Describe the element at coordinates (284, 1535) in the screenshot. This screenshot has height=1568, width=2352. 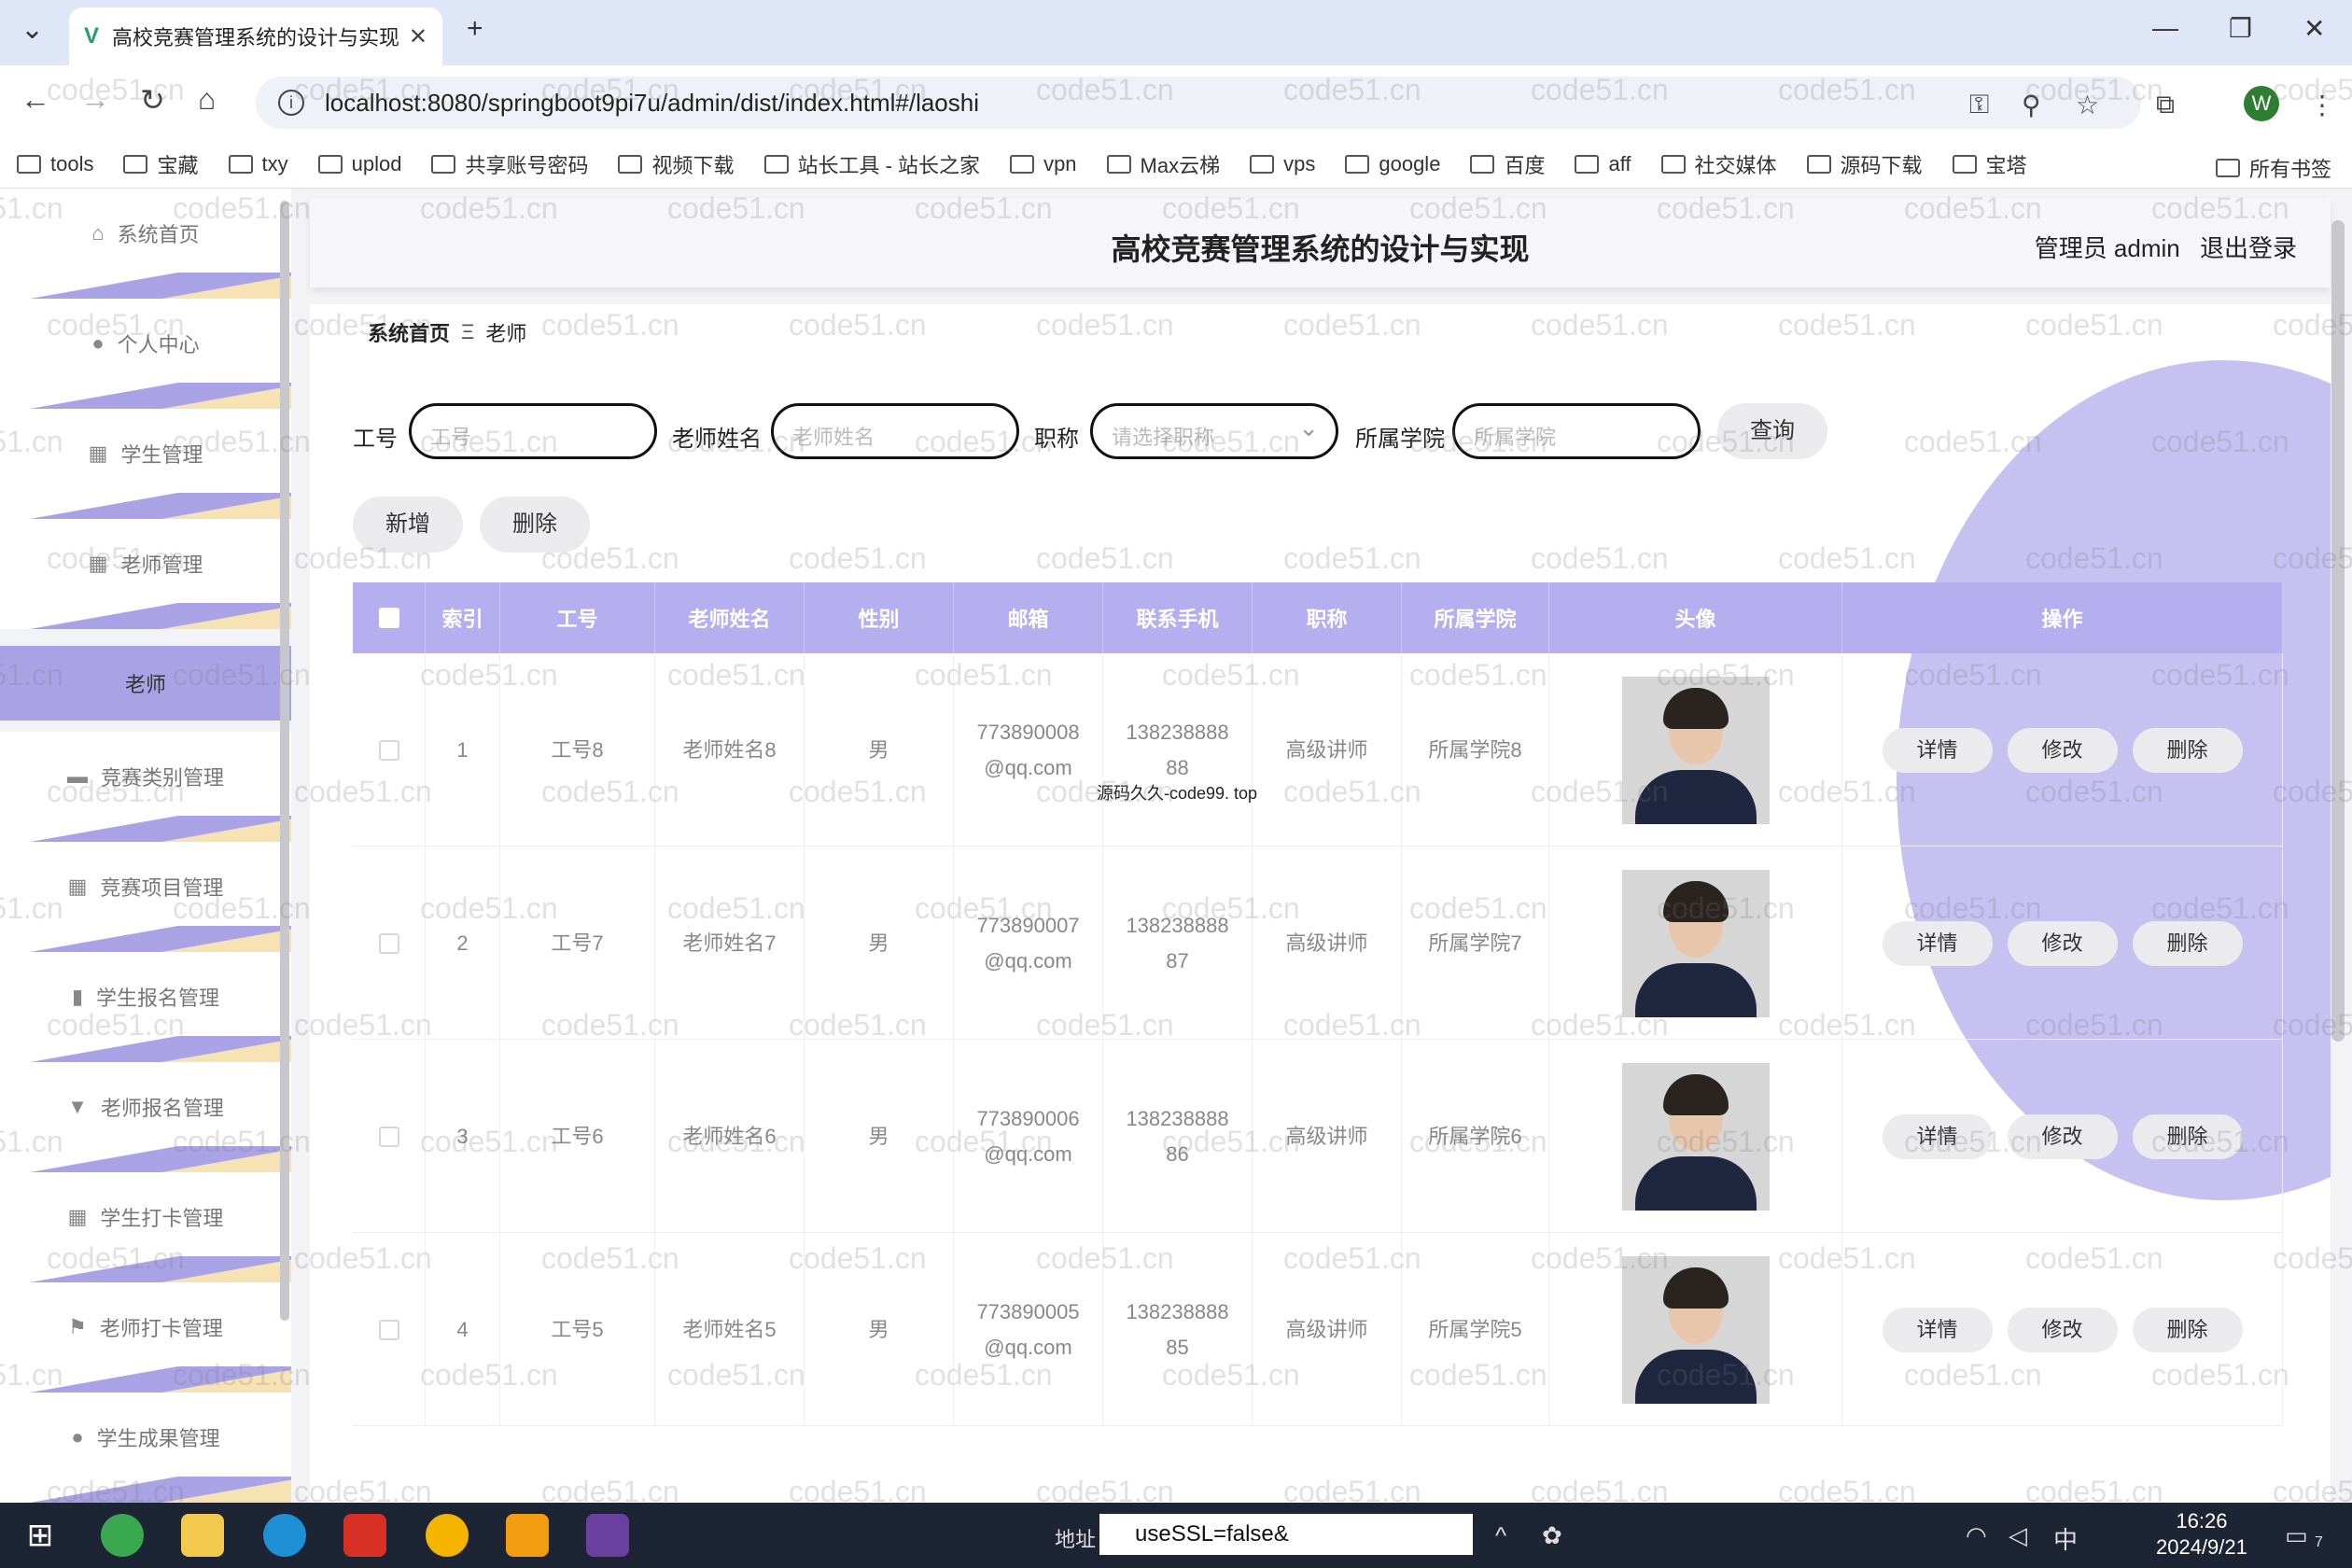
I see `edge-icon` at that location.